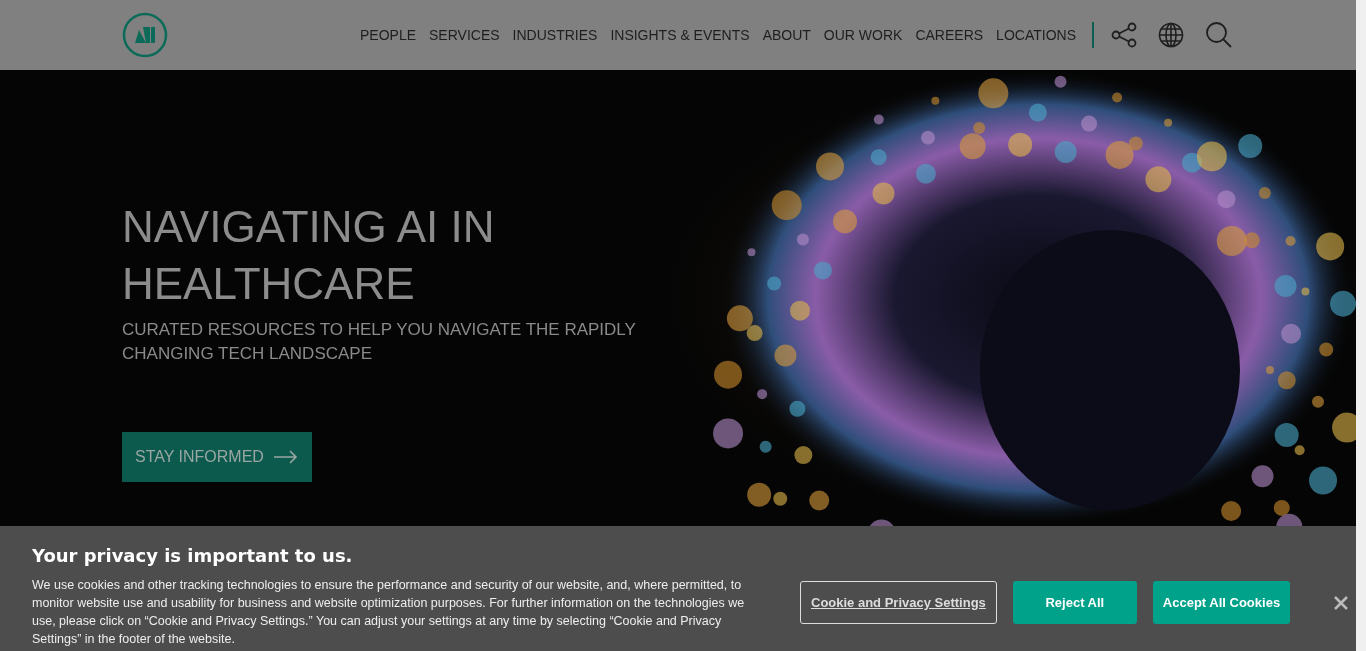 This screenshot has width=1366, height=651. What do you see at coordinates (898, 602) in the screenshot?
I see `settings-button: Cookie and Privacy Settings` at bounding box center [898, 602].